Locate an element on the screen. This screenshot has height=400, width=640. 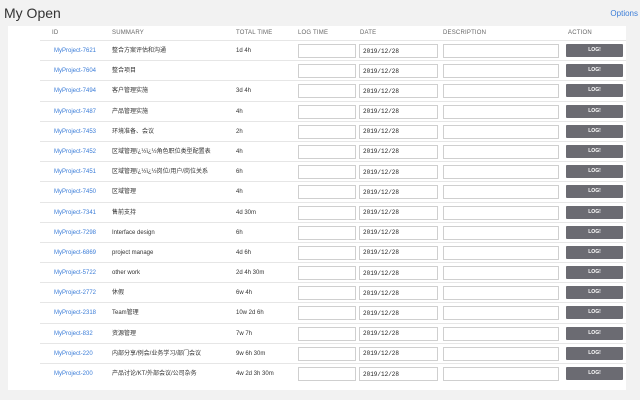
issue-id-link: MyProject-2772 is located at coordinates (75, 293).